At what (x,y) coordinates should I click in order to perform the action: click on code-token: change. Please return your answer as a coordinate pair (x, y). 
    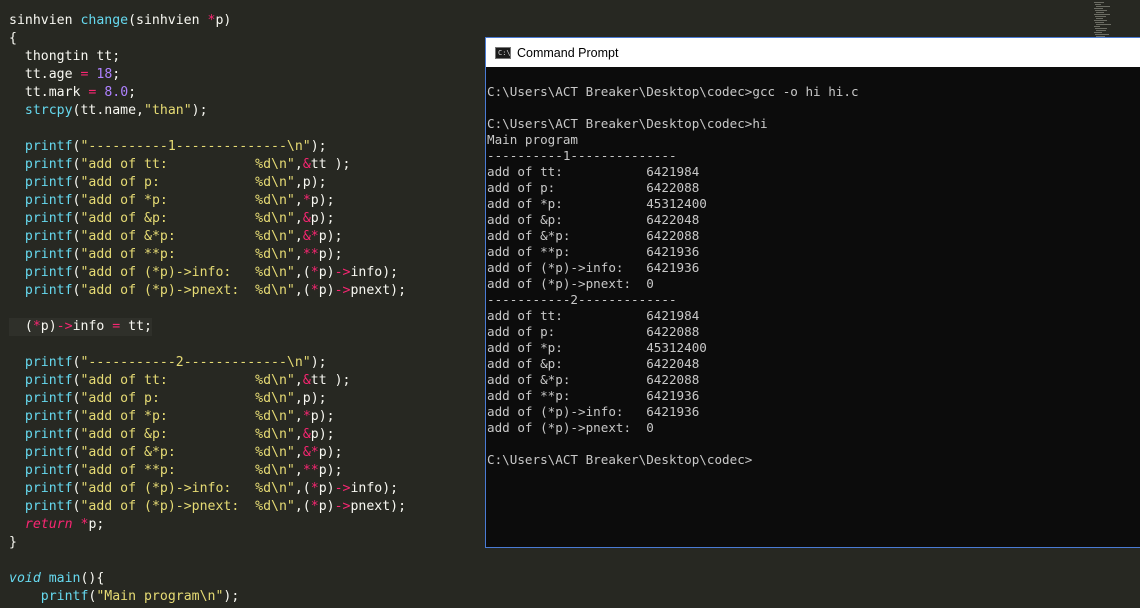
    Looking at the image, I should click on (104, 20).